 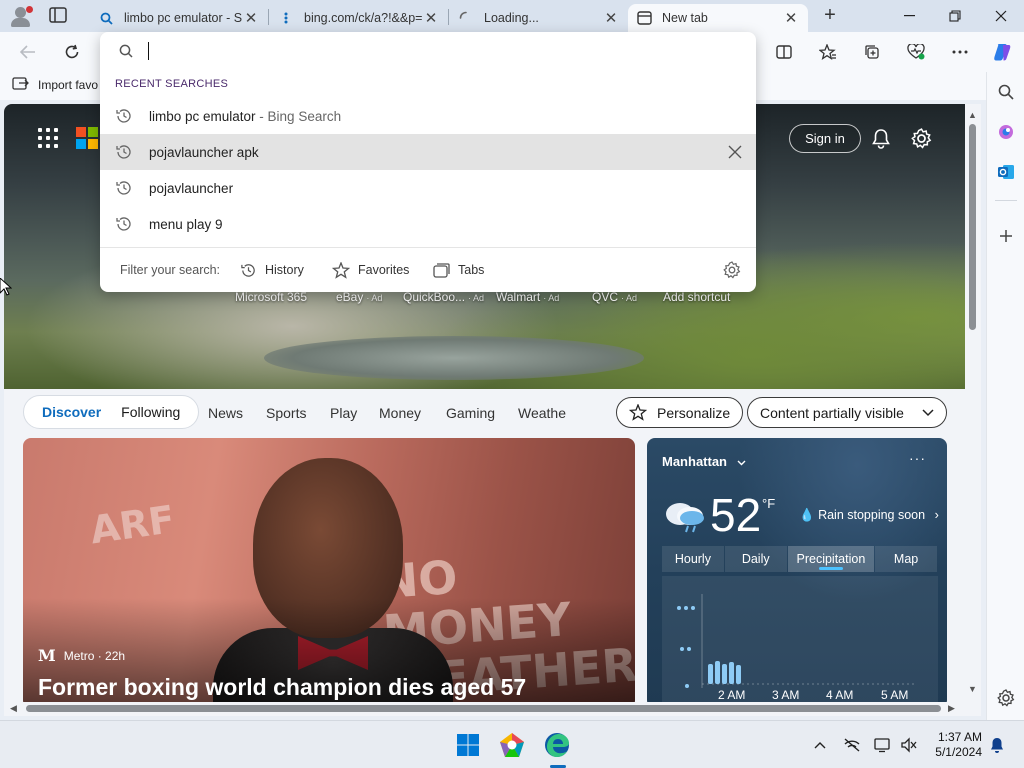 What do you see at coordinates (359, 297) in the screenshot?
I see `shortcut-ebay: eBay · Ad` at bounding box center [359, 297].